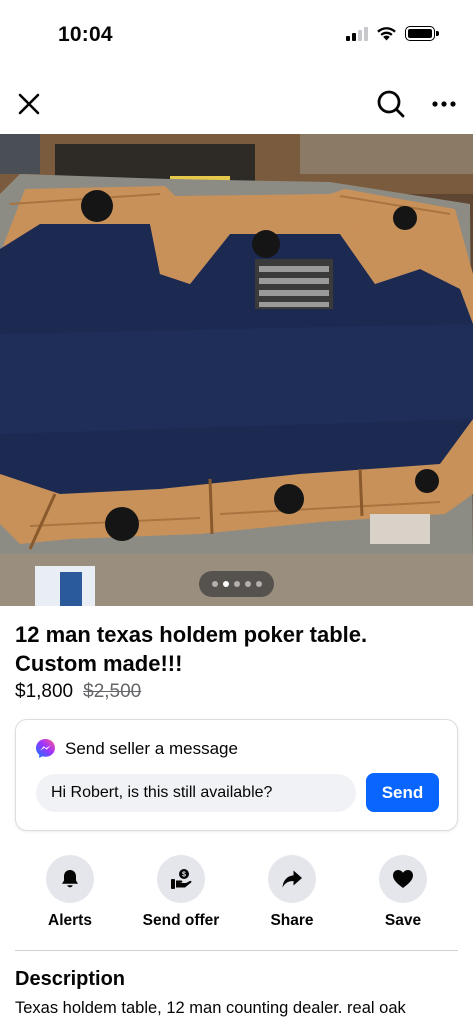  I want to click on bell-icon, so click(70, 879).